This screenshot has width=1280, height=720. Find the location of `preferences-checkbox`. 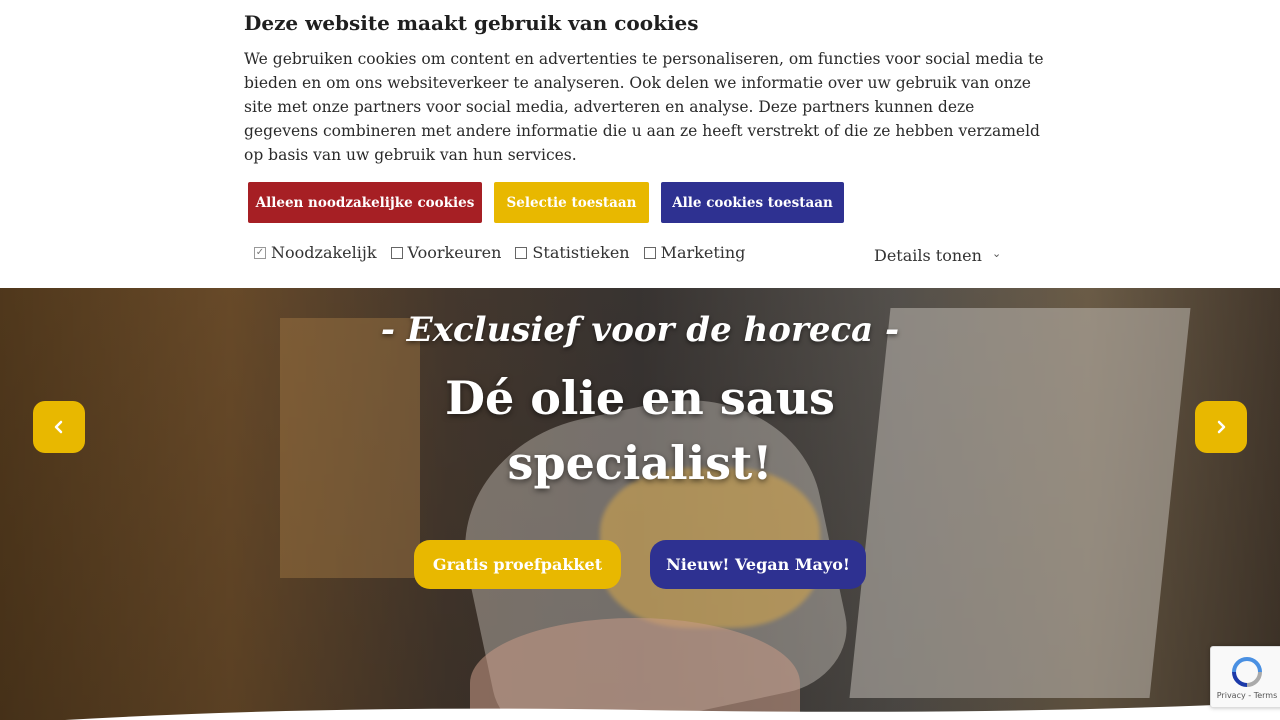

preferences-checkbox is located at coordinates (396, 252).